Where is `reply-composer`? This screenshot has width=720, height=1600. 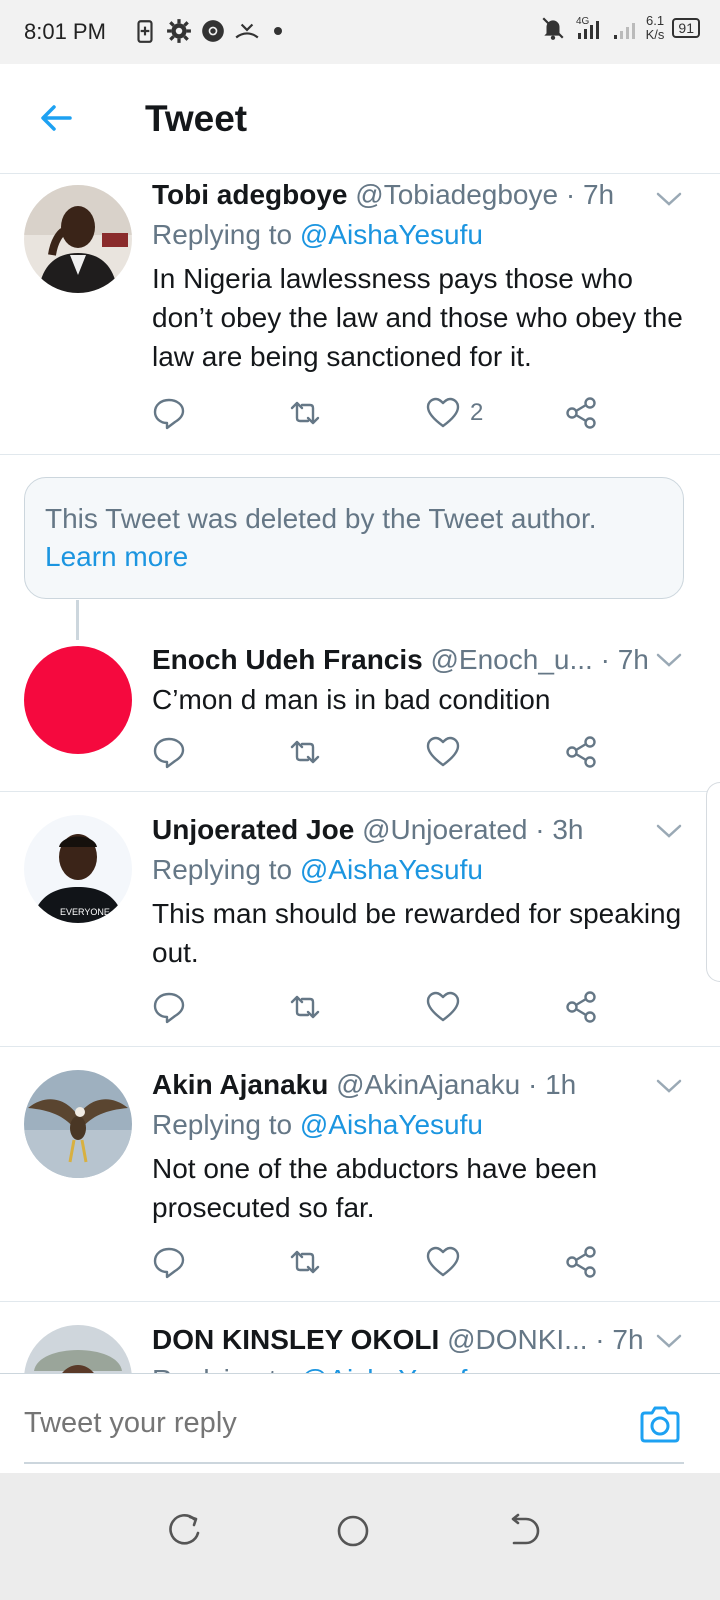
reply-composer is located at coordinates (360, 1423).